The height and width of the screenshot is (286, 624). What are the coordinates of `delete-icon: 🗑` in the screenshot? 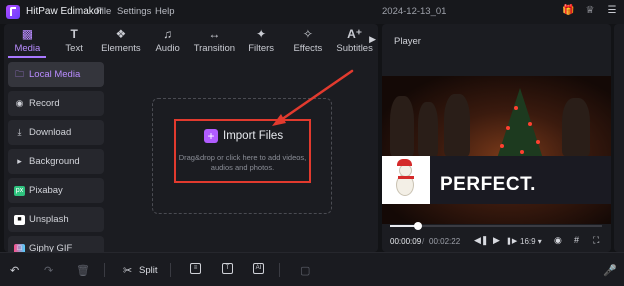 It's located at (83, 270).